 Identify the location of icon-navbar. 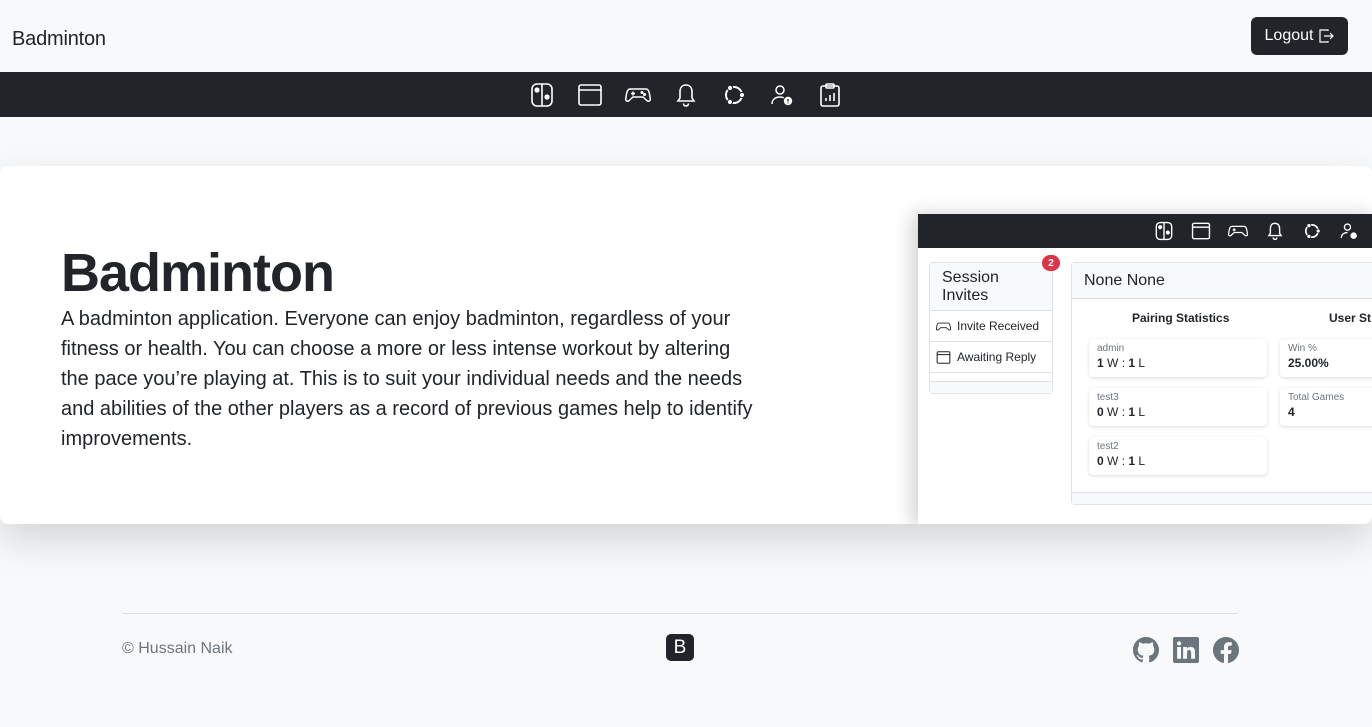
(686, 94).